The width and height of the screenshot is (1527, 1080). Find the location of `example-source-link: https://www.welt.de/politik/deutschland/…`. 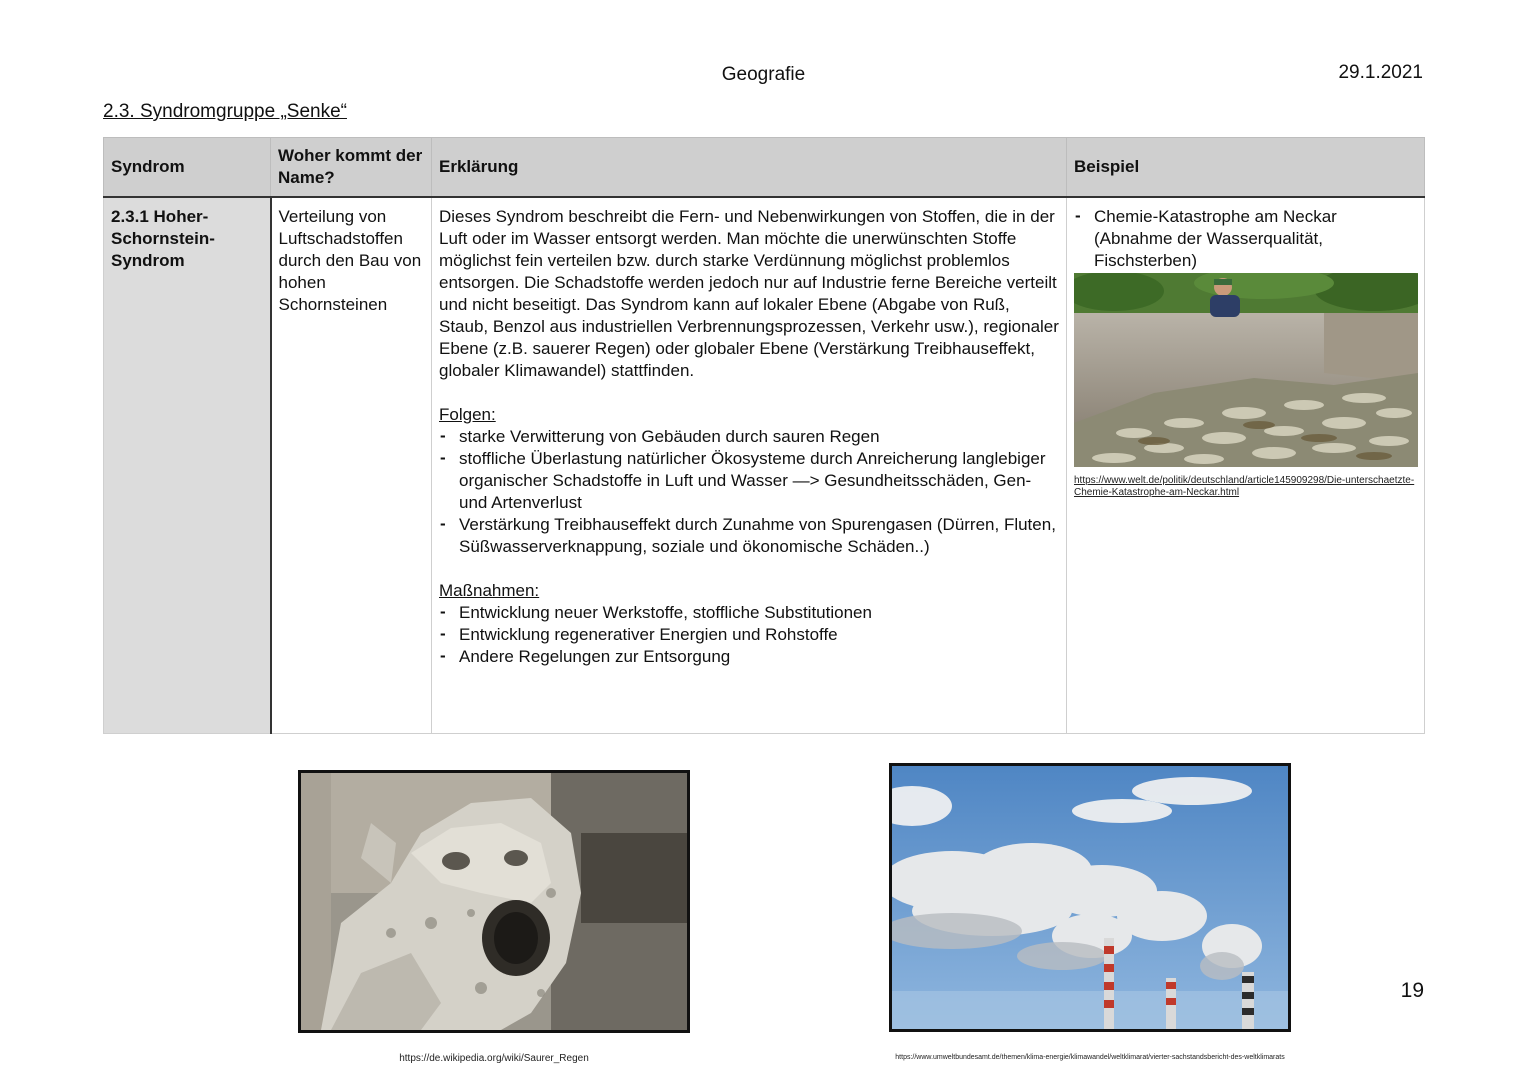

example-source-link: https://www.welt.de/politik/deutschland/… is located at coordinates (1245, 487).